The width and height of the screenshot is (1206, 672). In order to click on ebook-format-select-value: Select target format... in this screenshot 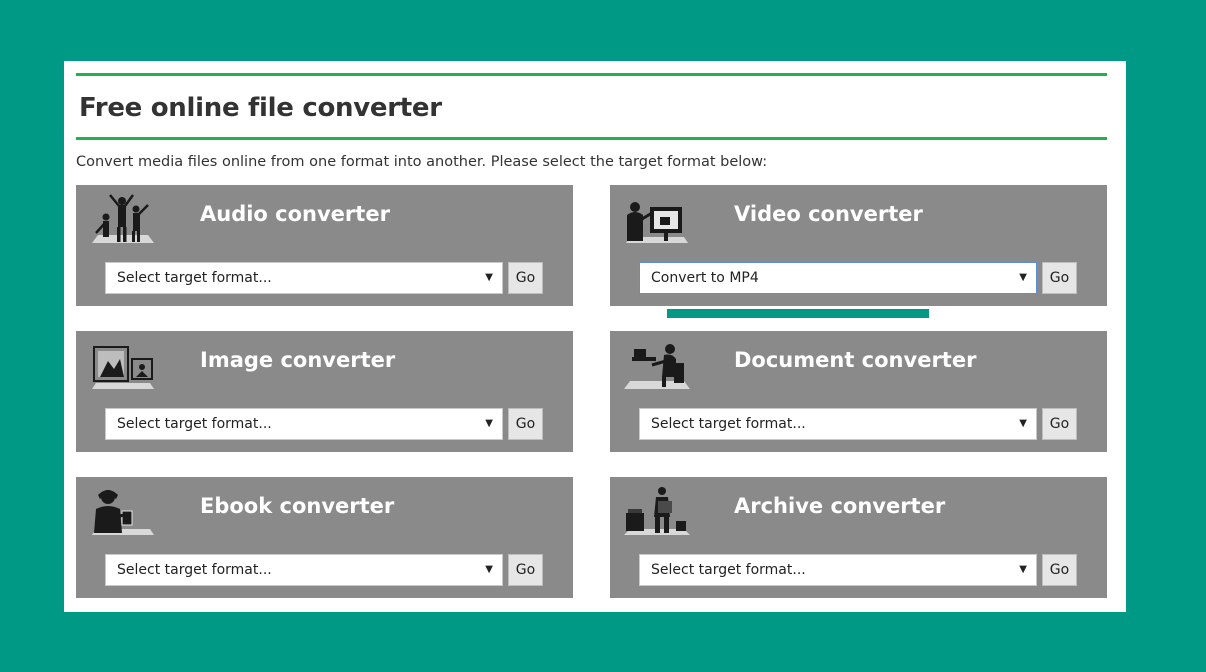, I will do `click(194, 570)`.